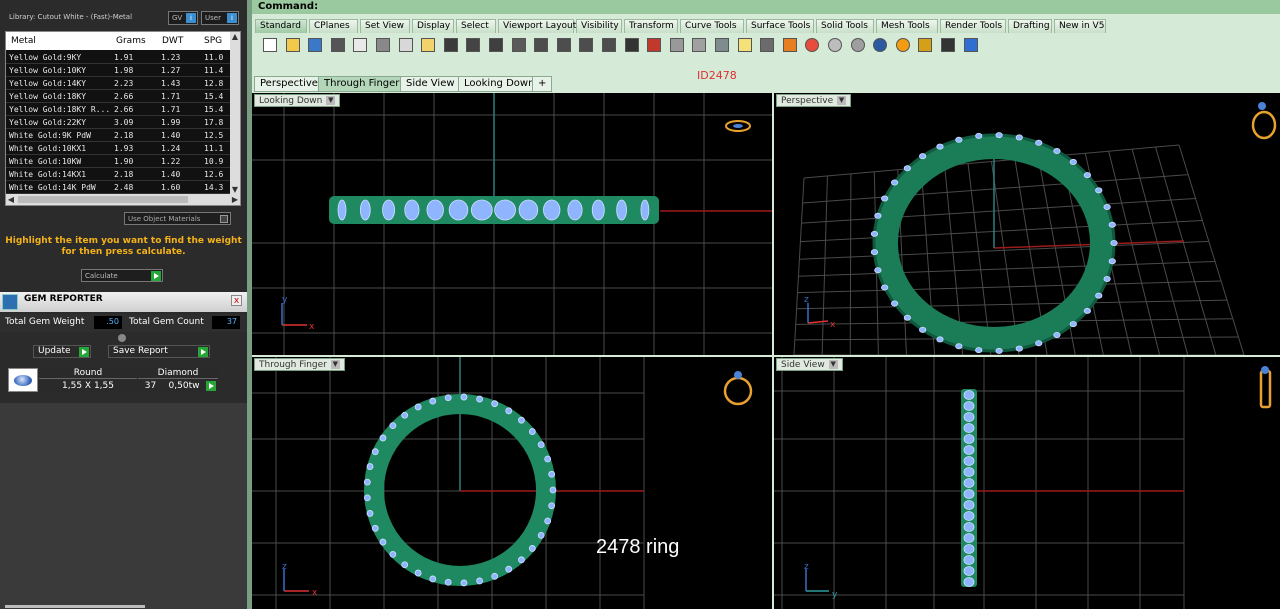 The width and height of the screenshot is (1280, 609). Describe the element at coordinates (299, 364) in the screenshot. I see `viewport-title-through-finger: Through Finger ▼` at that location.